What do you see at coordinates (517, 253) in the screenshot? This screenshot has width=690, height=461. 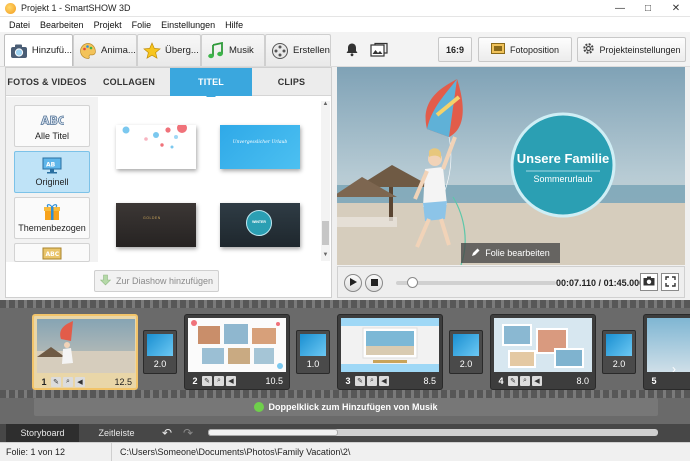 I see `edit-slide-label: Folie bearbeiten` at bounding box center [517, 253].